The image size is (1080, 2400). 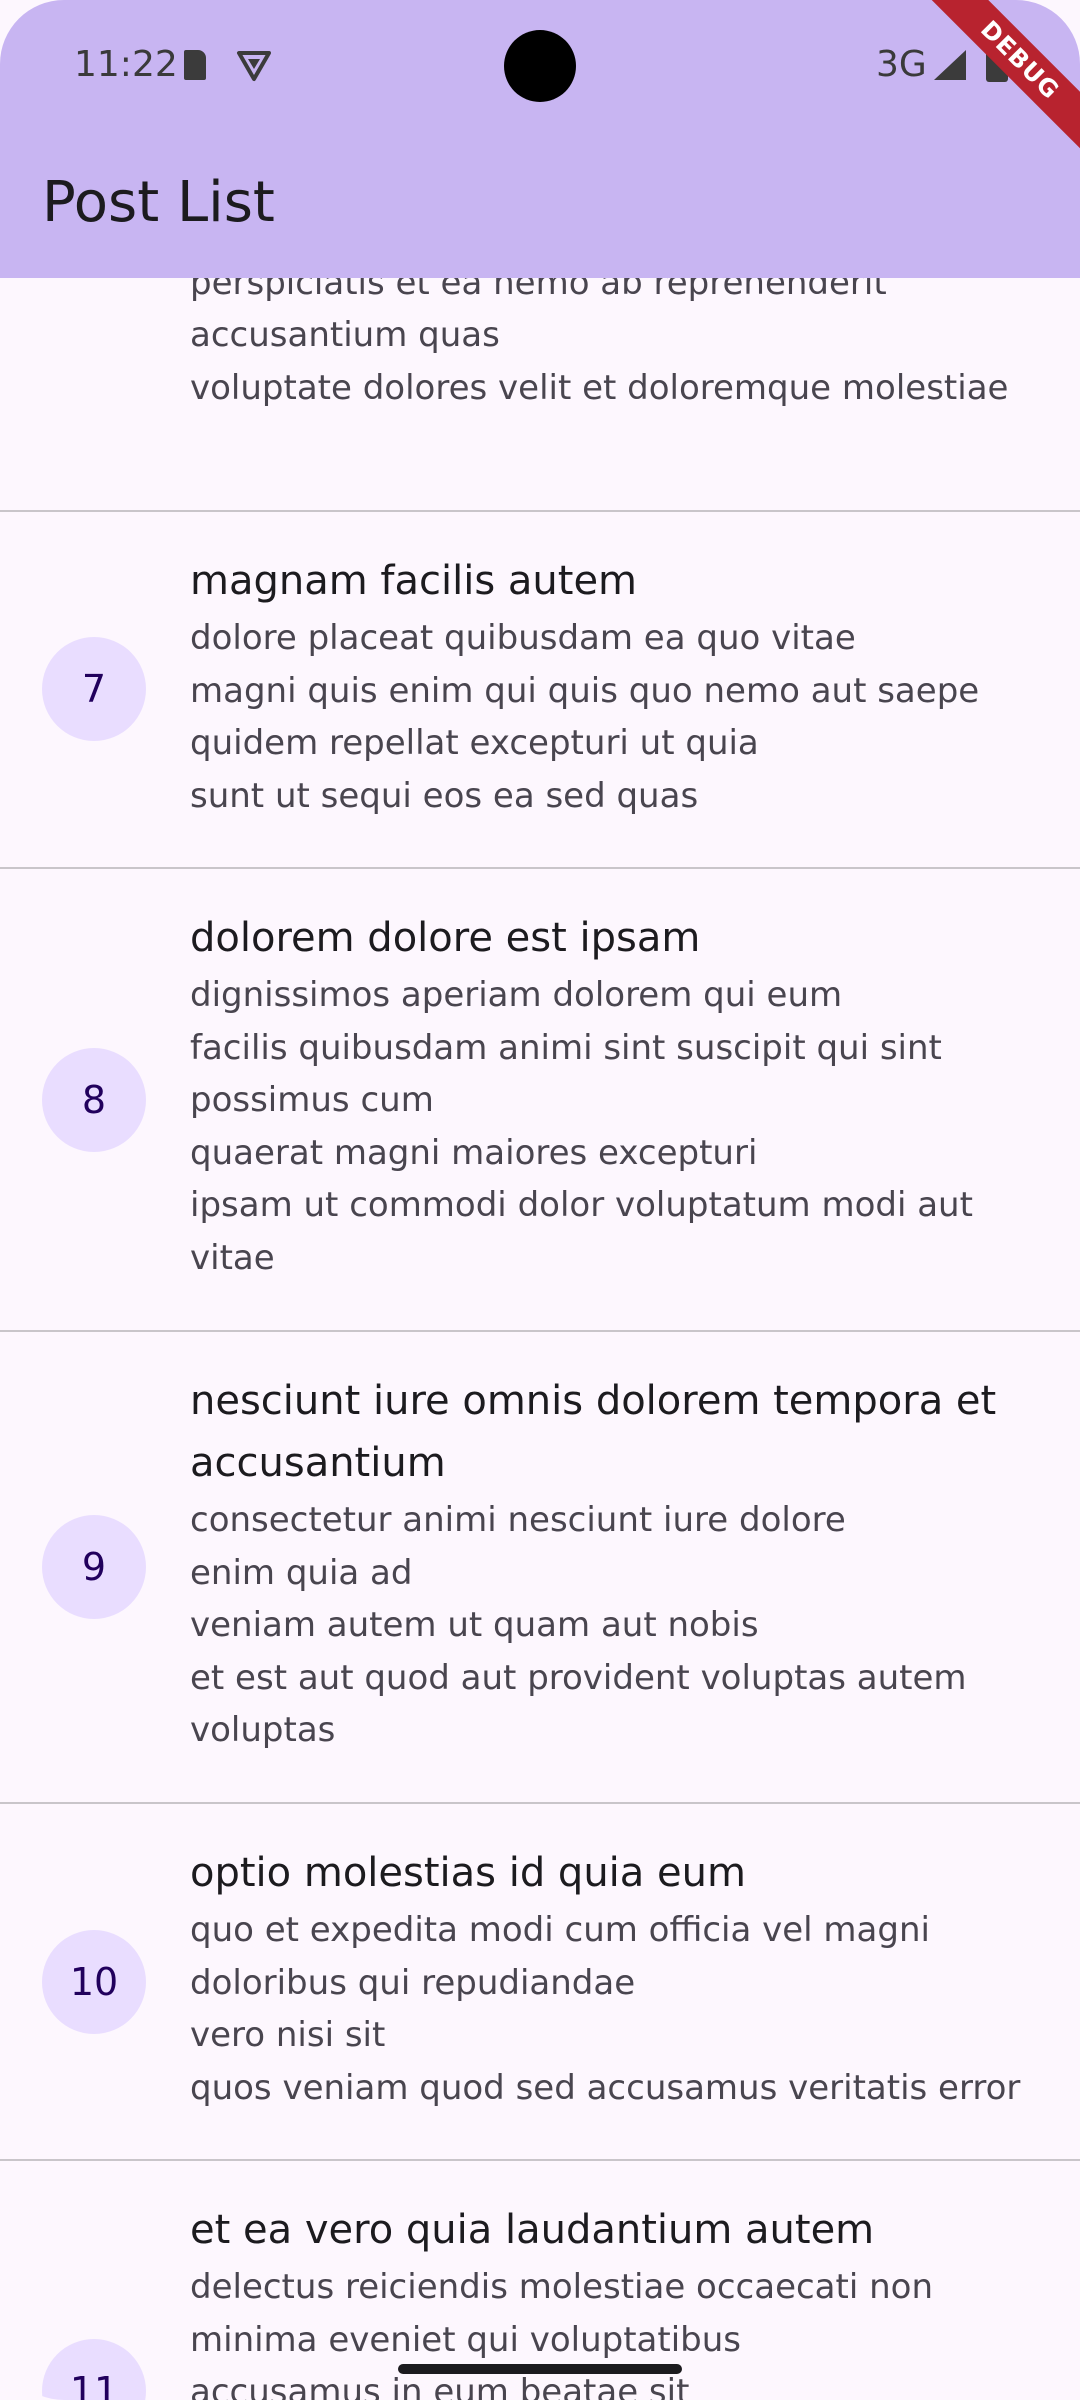 What do you see at coordinates (950, 67) in the screenshot?
I see `signal-icon` at bounding box center [950, 67].